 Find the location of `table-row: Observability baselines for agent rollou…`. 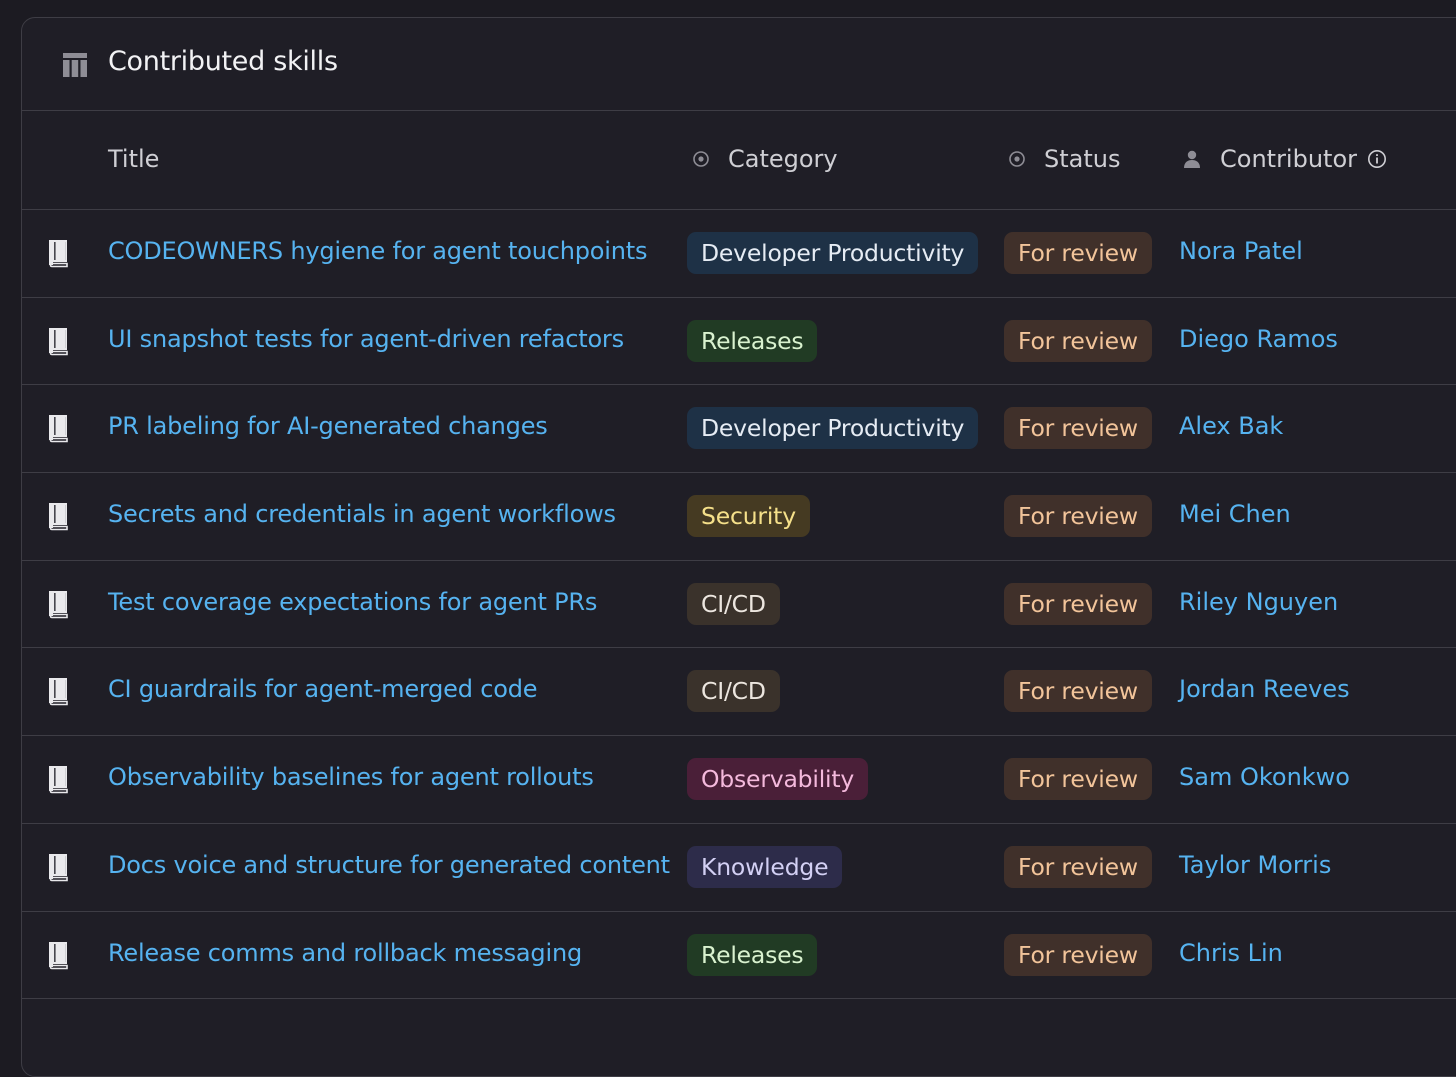

table-row: Observability baselines for agent rollou… is located at coordinates (739, 780).